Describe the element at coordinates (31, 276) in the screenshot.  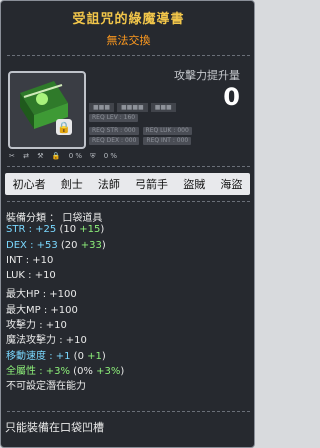
I see `stat-luk: LUK : +10` at that location.